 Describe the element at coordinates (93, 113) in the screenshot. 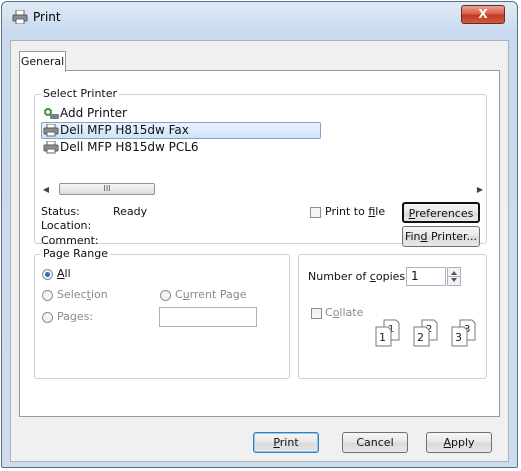

I see `printer-item-label: Add Printer` at that location.